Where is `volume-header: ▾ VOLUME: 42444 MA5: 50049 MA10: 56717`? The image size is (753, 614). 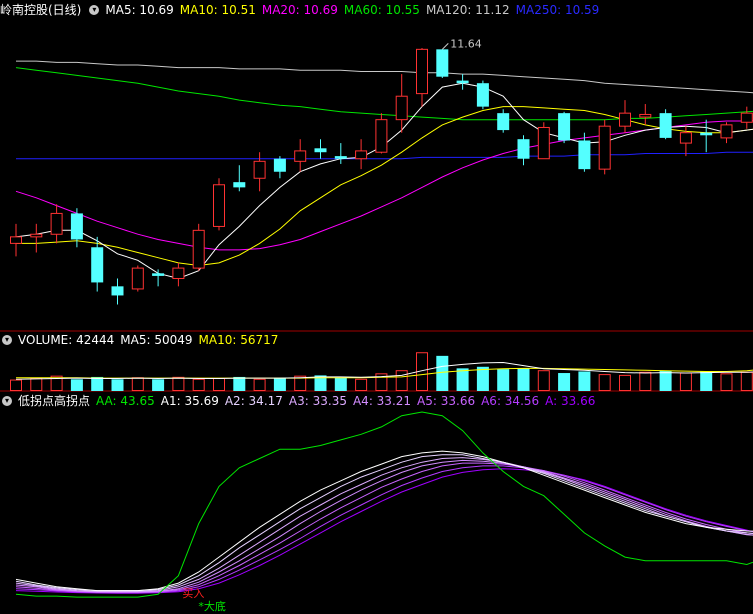
volume-header: ▾ VOLUME: 42444 MA5: 50049 MA10: 56717 is located at coordinates (142, 340).